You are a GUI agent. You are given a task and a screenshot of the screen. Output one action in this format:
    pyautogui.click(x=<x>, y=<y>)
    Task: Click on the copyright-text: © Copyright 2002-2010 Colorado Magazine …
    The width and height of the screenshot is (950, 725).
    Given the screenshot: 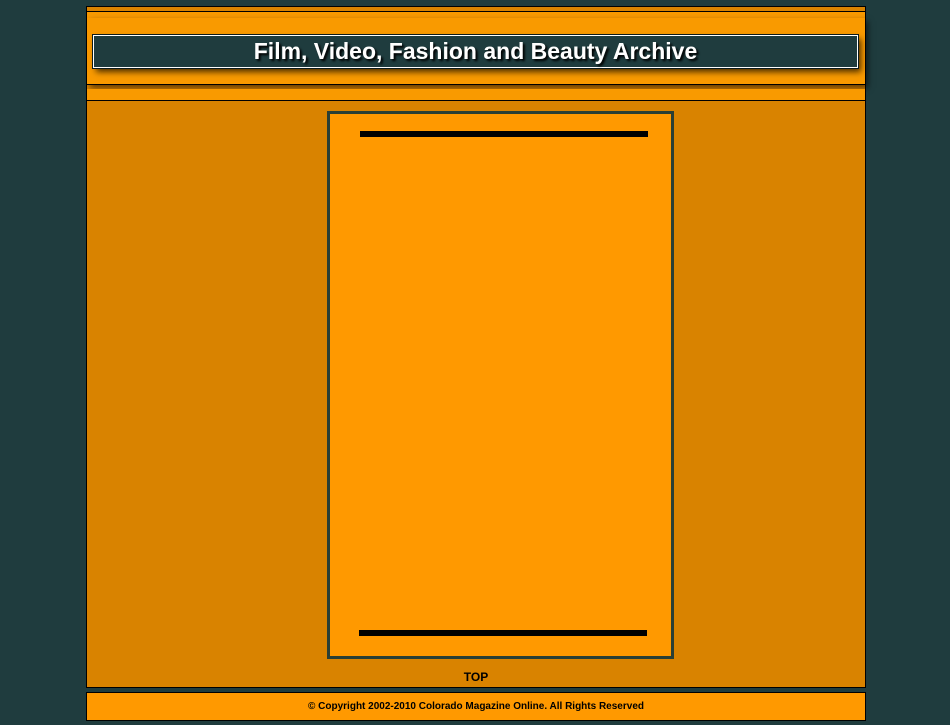 What is the action you would take?
    pyautogui.click(x=476, y=706)
    